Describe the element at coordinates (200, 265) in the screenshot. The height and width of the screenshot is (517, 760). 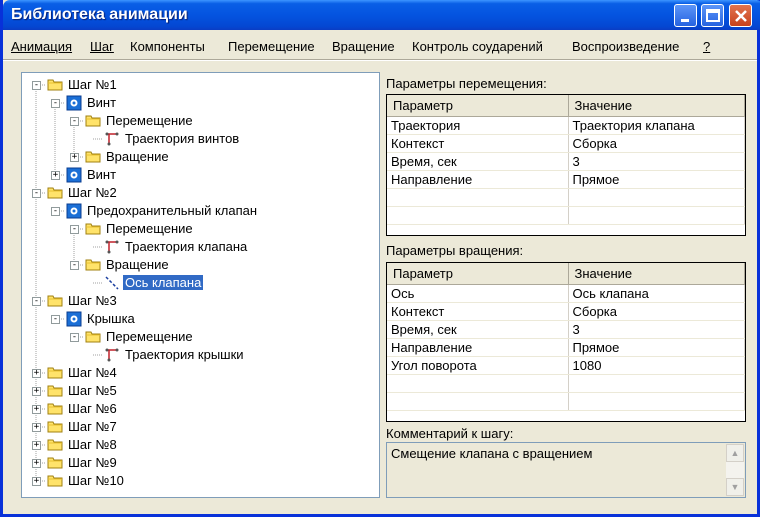
I see `tree-node: - Вращение` at that location.